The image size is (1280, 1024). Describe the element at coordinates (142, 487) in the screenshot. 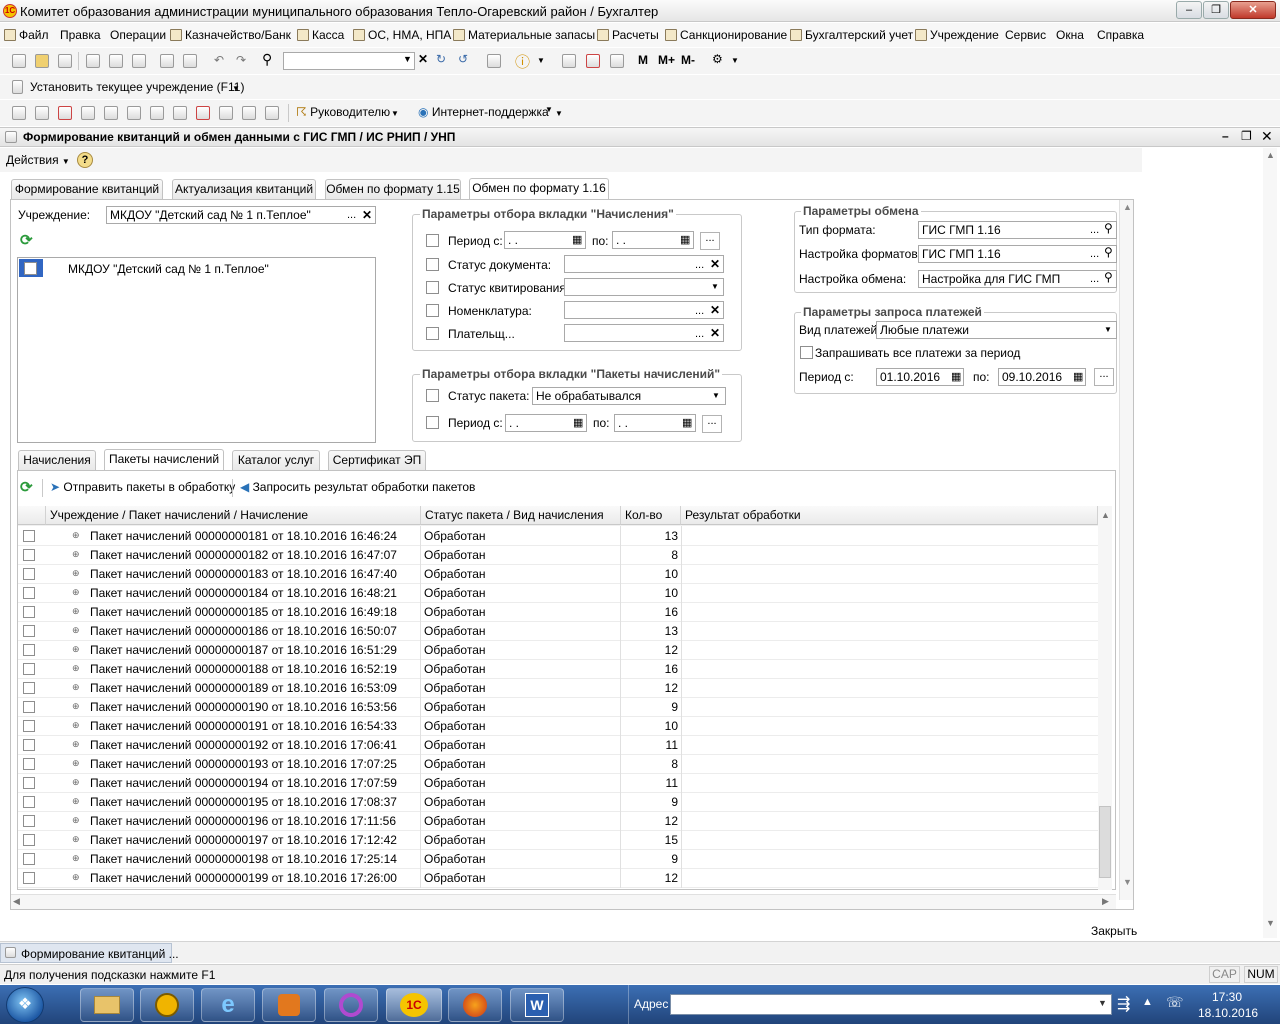

I see `send-packages-button: ➤ Отправить пакеты в обработку` at that location.